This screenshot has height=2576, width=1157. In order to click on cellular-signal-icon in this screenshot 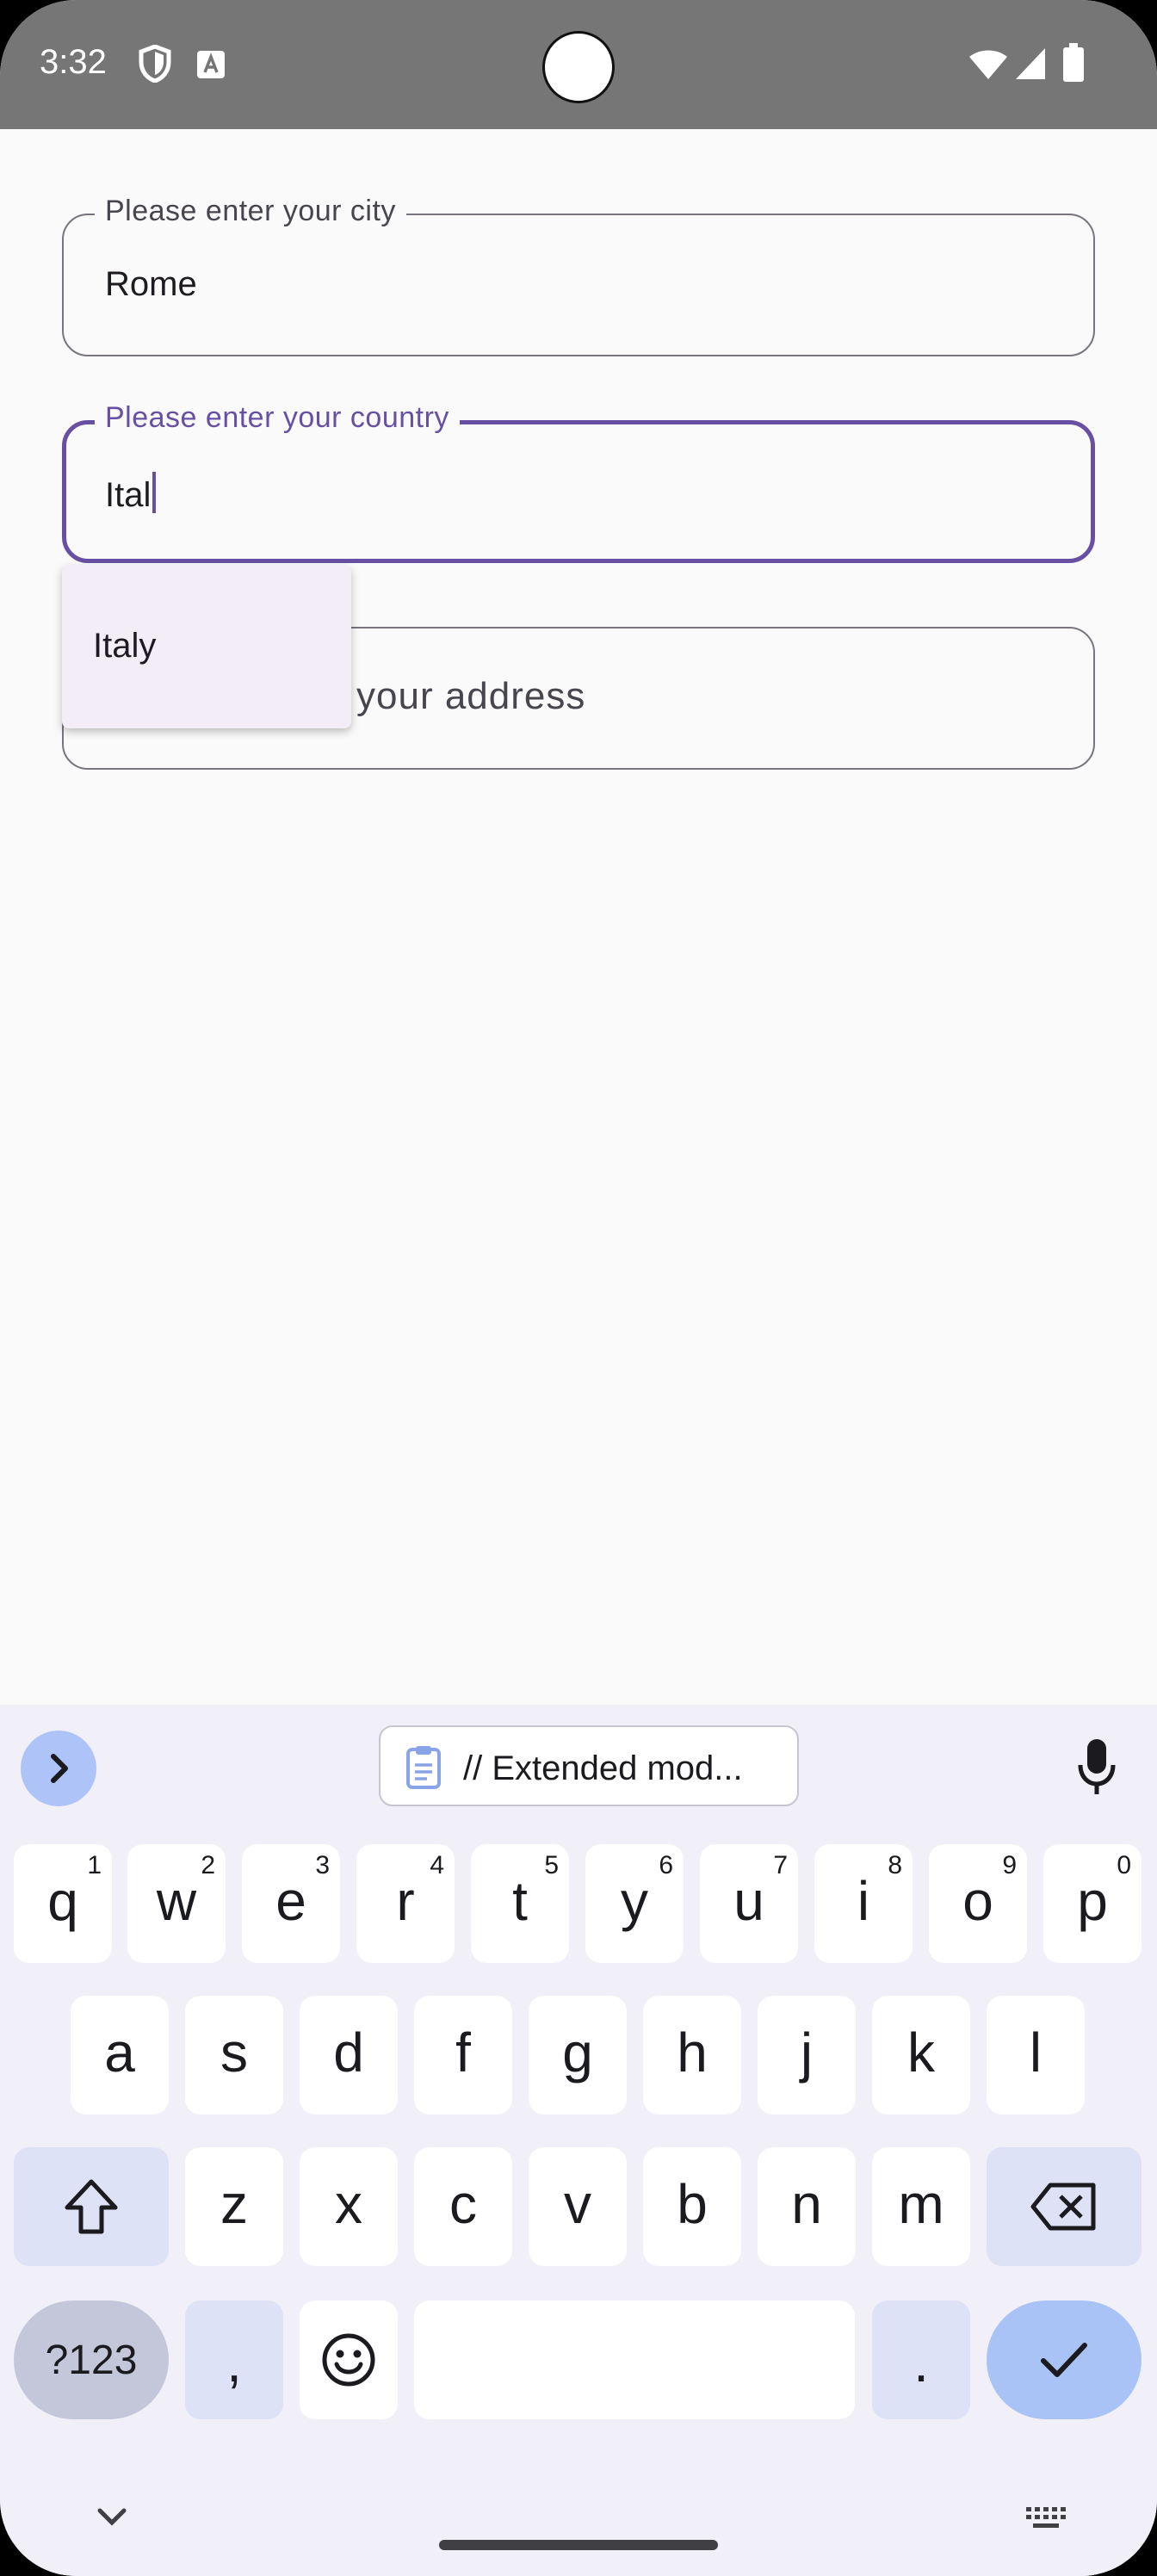, I will do `click(1030, 64)`.